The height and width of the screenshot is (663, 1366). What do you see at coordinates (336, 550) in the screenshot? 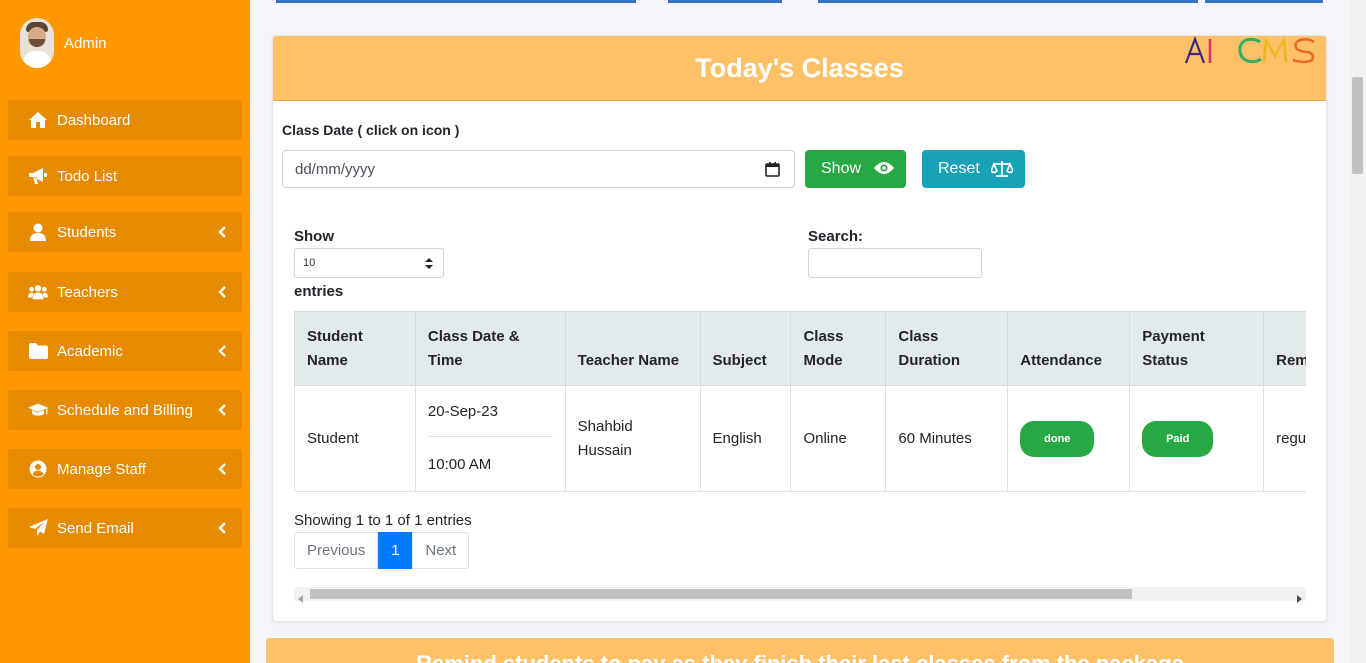
I see `previous-page-button: Previous` at bounding box center [336, 550].